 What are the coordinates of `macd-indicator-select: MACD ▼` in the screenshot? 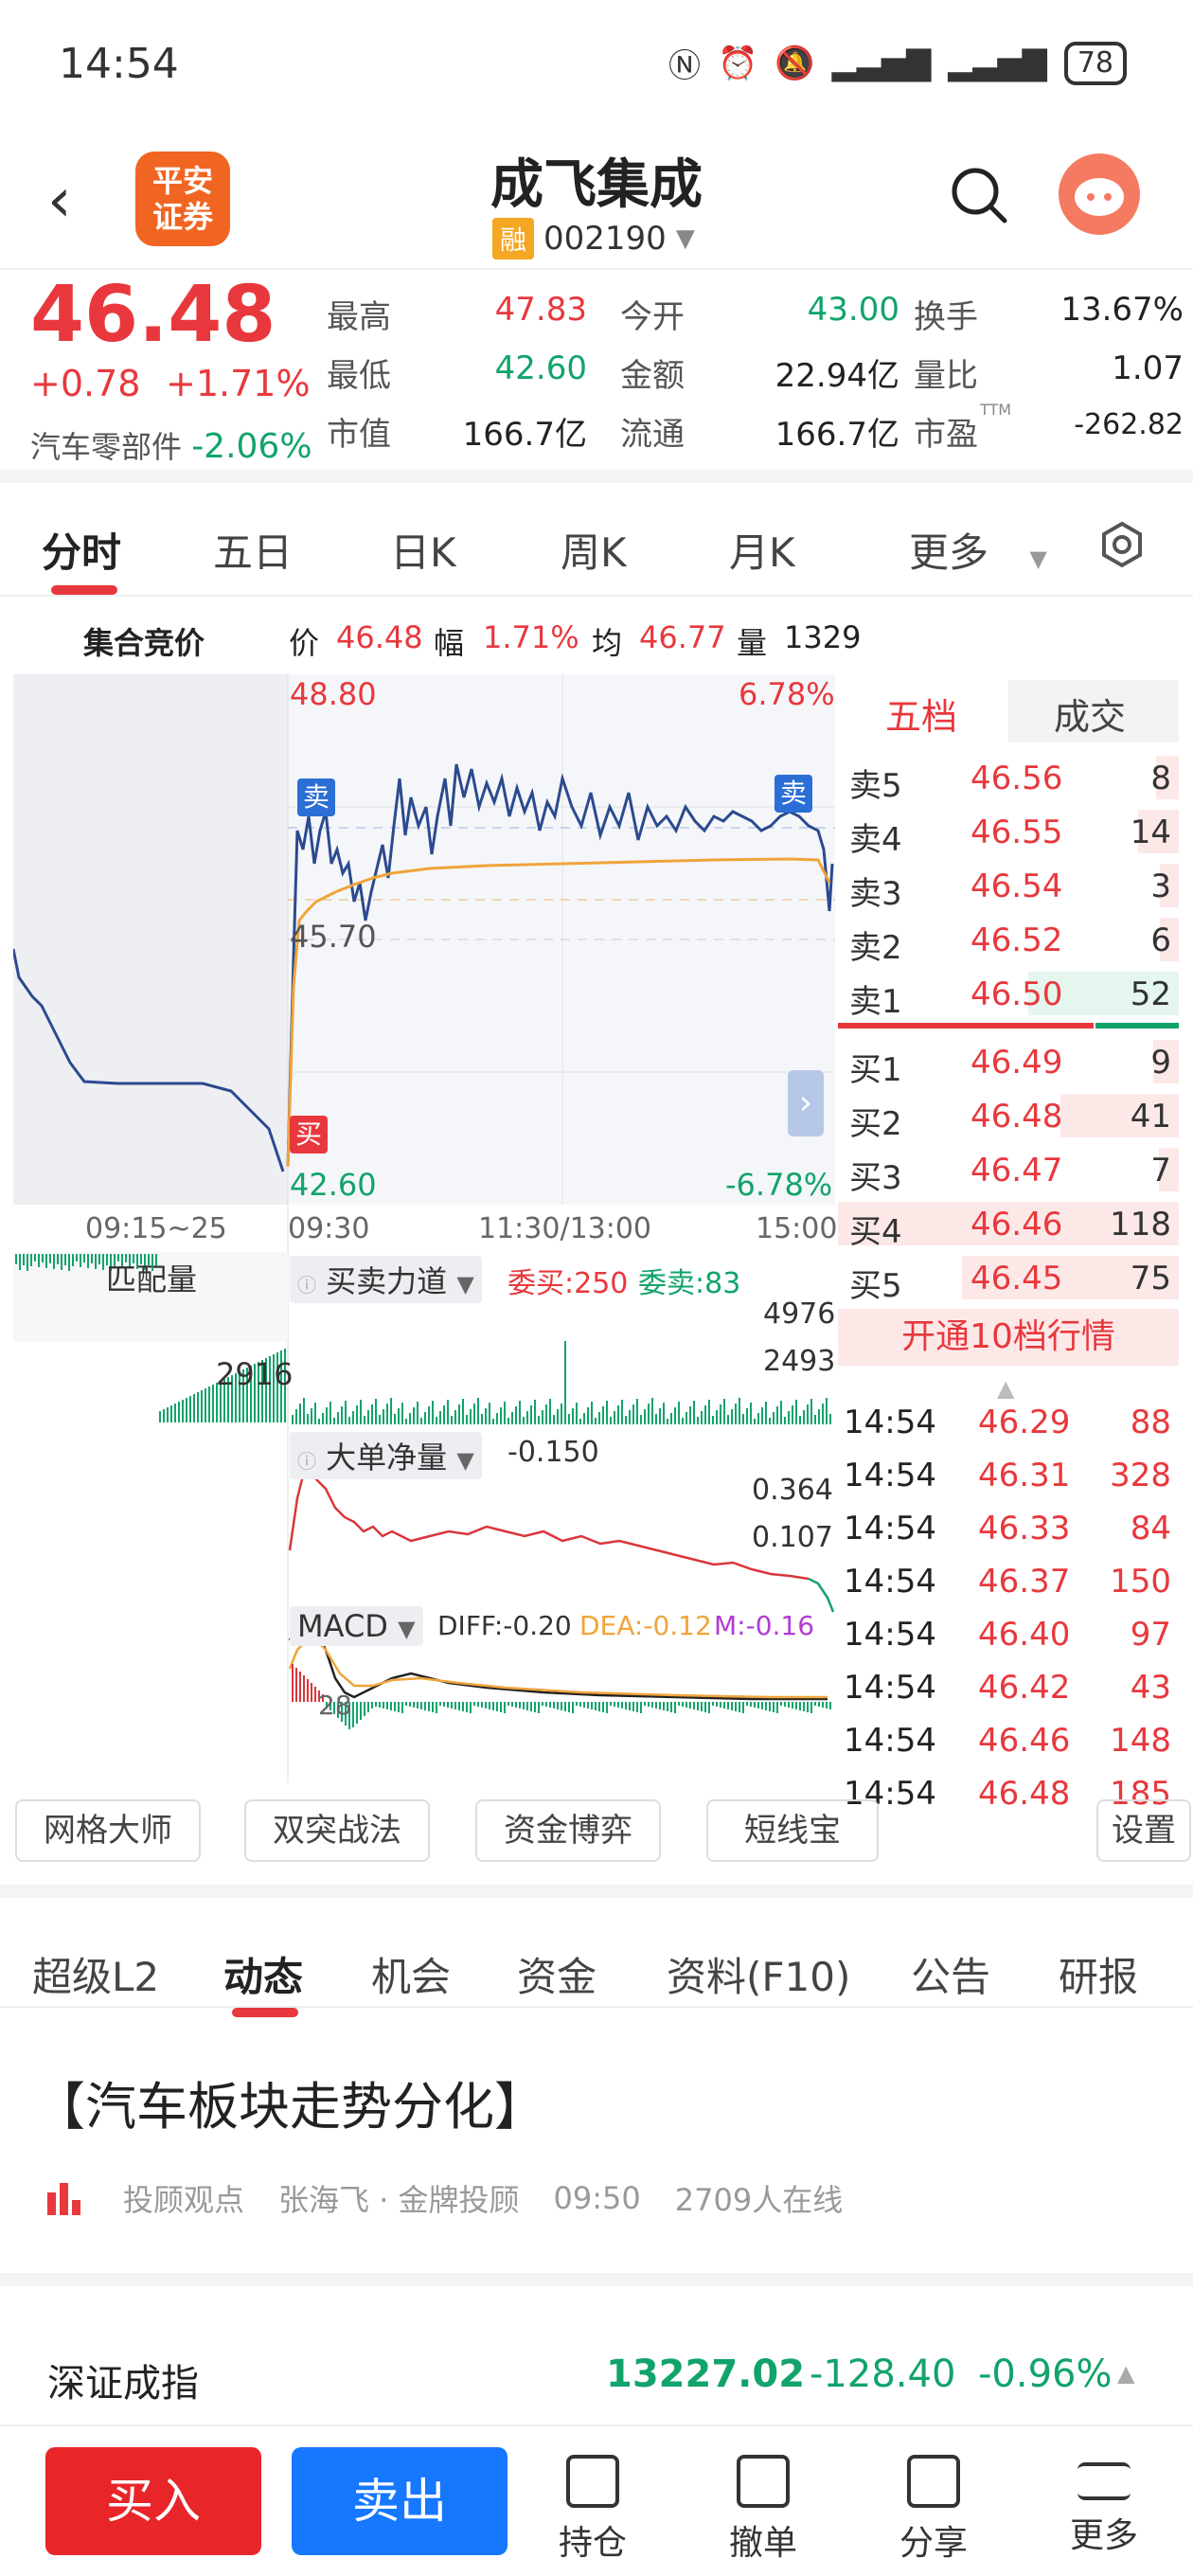 It's located at (356, 1626).